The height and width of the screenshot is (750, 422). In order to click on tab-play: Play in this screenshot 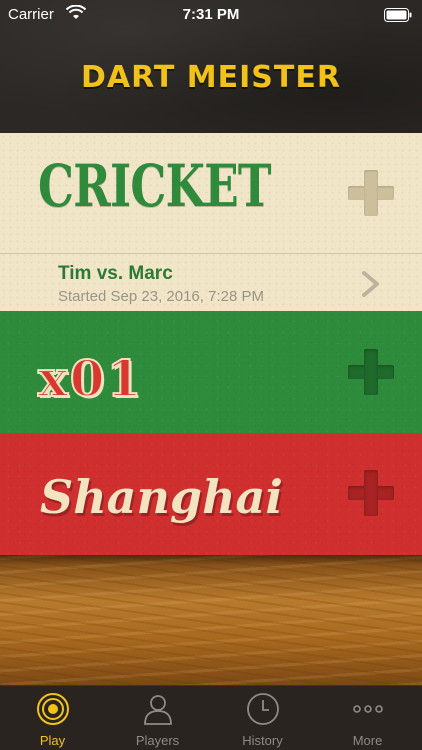, I will do `click(52, 718)`.